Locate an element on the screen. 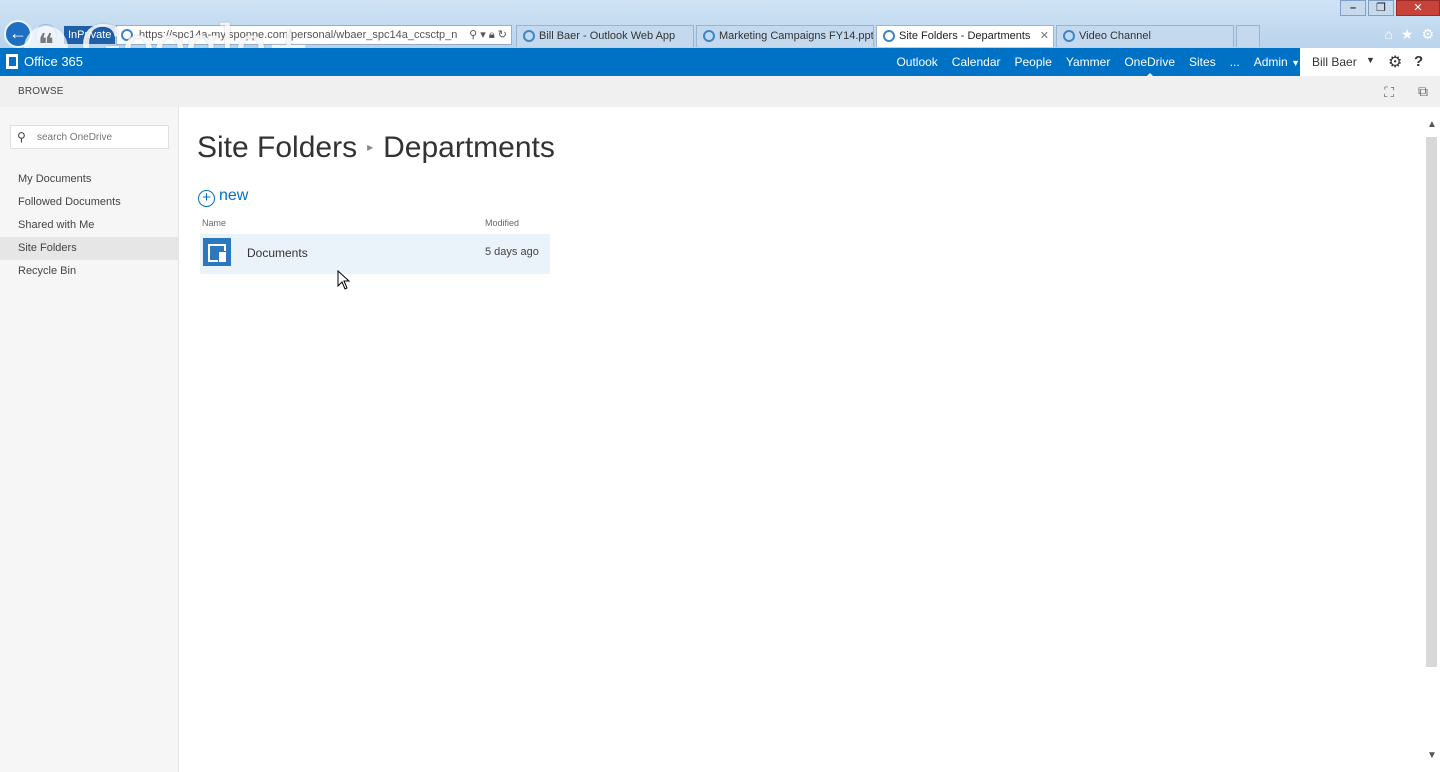  nav-item-followed-documents: Followed Documents is located at coordinates (89, 202).